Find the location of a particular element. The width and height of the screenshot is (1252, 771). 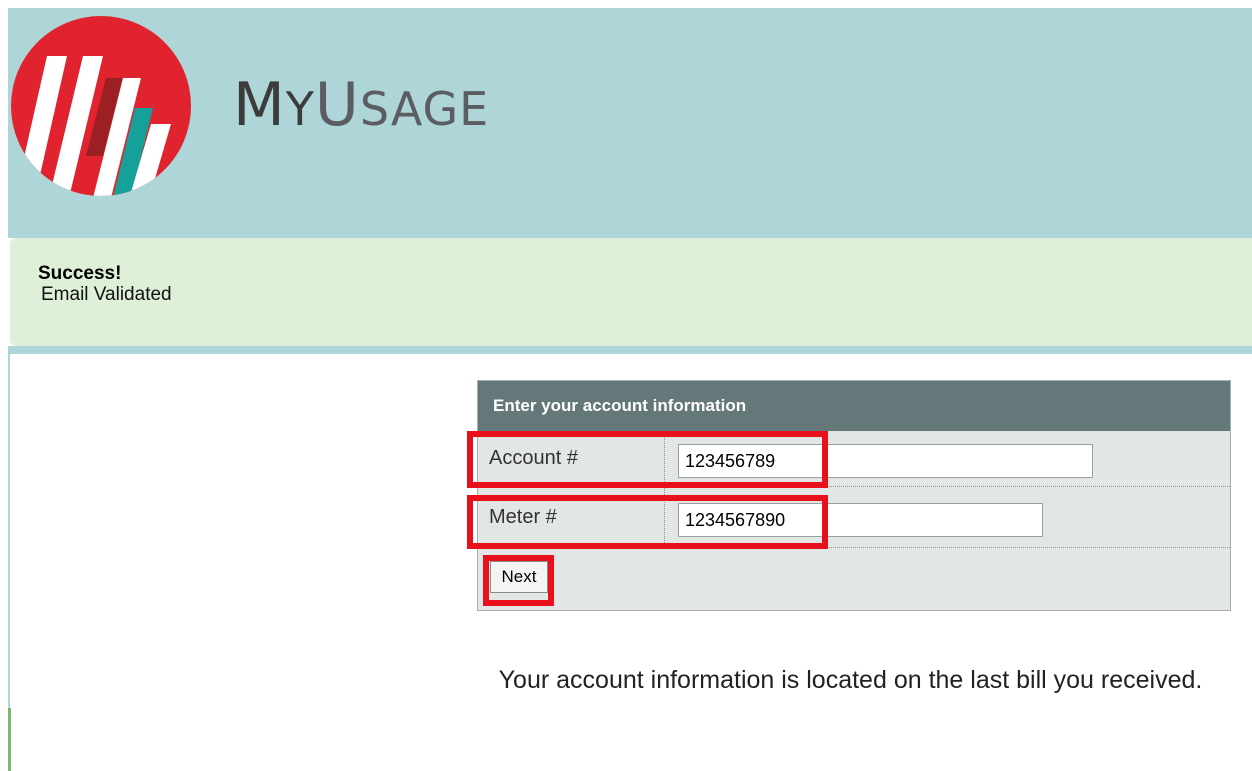

submit-row: Next is located at coordinates (854, 579).